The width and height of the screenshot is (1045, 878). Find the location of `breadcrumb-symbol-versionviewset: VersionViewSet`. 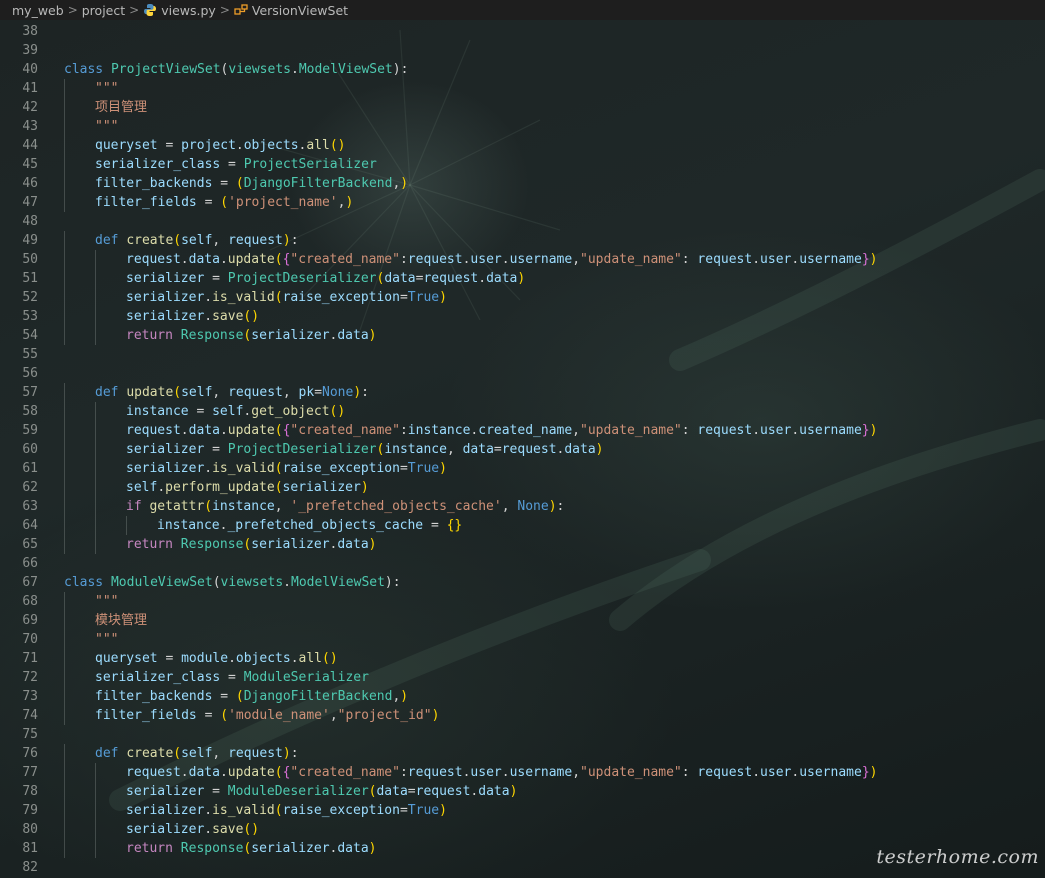

breadcrumb-symbol-versionviewset: VersionViewSet is located at coordinates (300, 10).